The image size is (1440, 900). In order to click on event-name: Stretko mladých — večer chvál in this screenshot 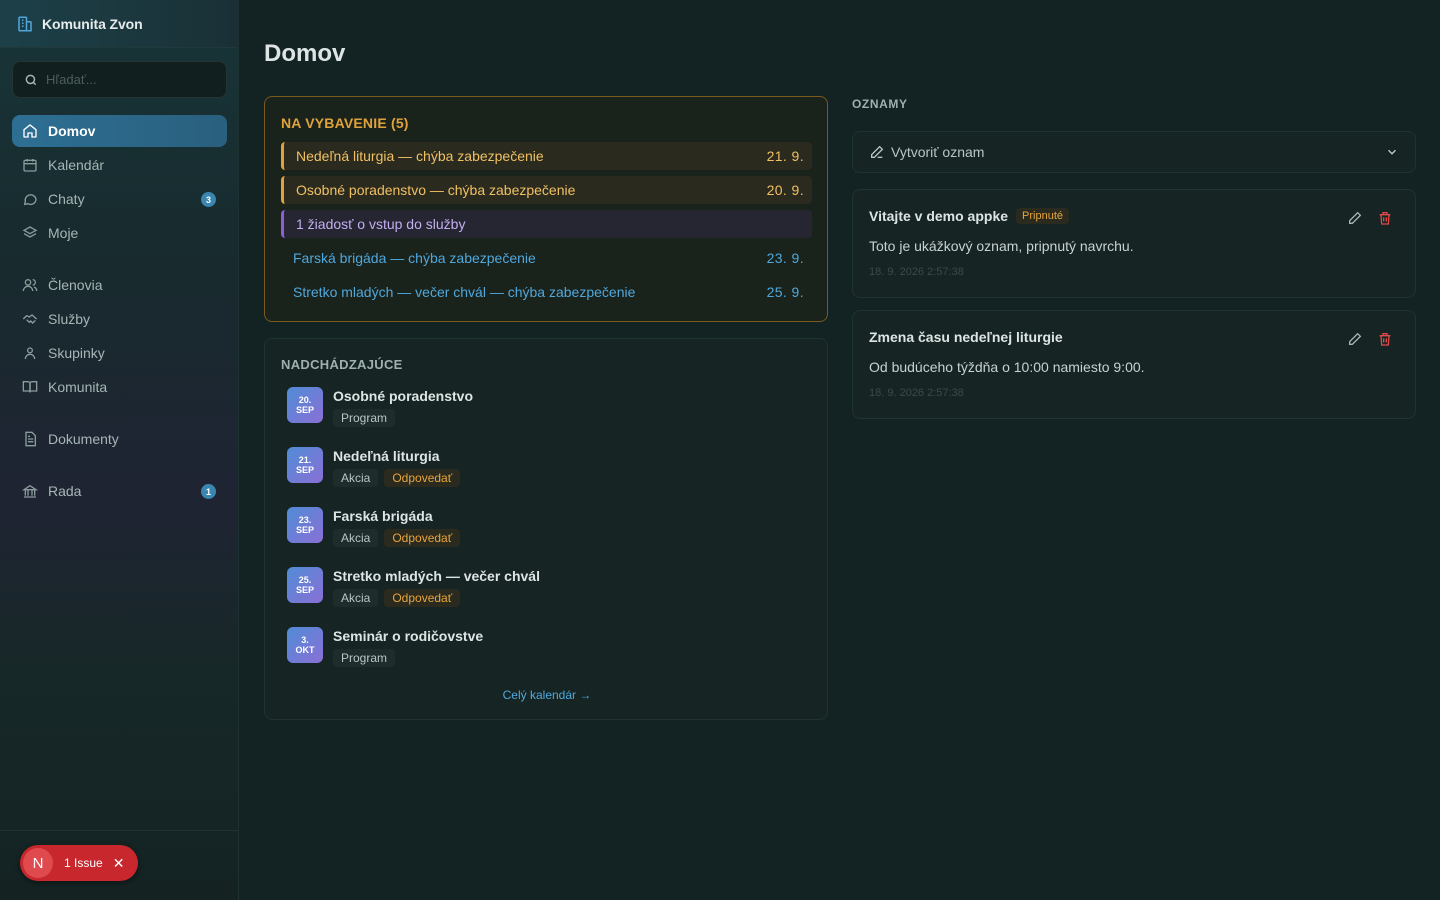, I will do `click(436, 576)`.